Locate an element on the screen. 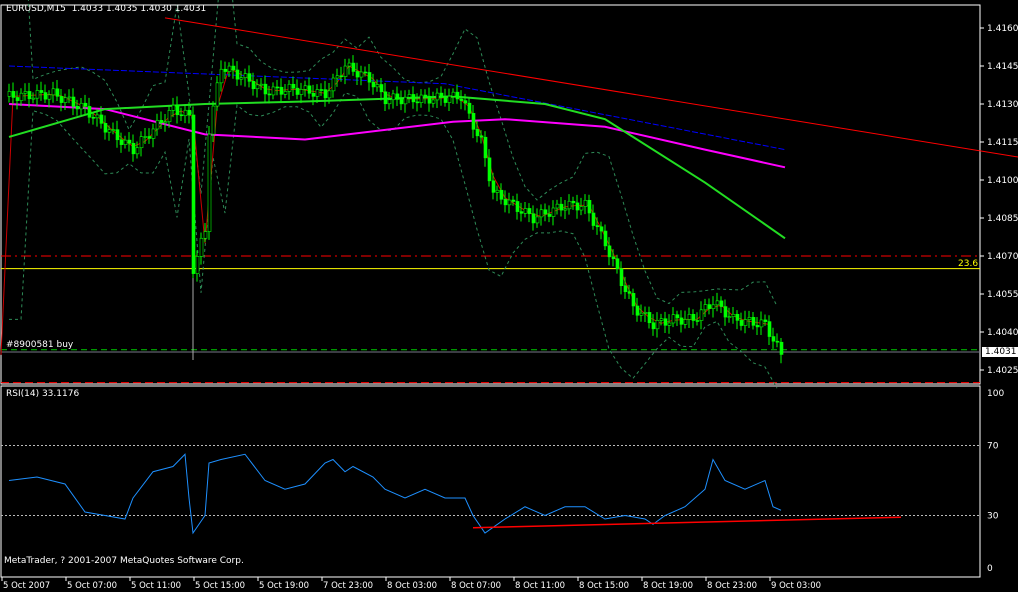  y-tick-label: 1.4160 is located at coordinates (1002, 29).